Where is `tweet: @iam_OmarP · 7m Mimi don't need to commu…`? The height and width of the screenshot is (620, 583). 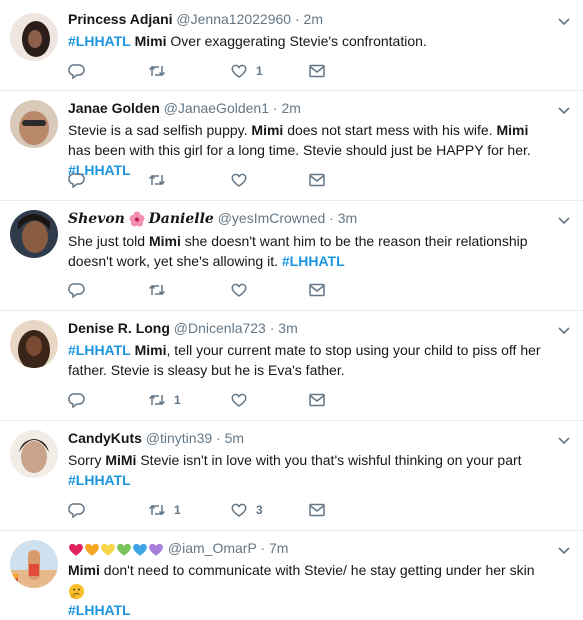 tweet: @iam_OmarP · 7m Mimi don't need to commu… is located at coordinates (291, 574).